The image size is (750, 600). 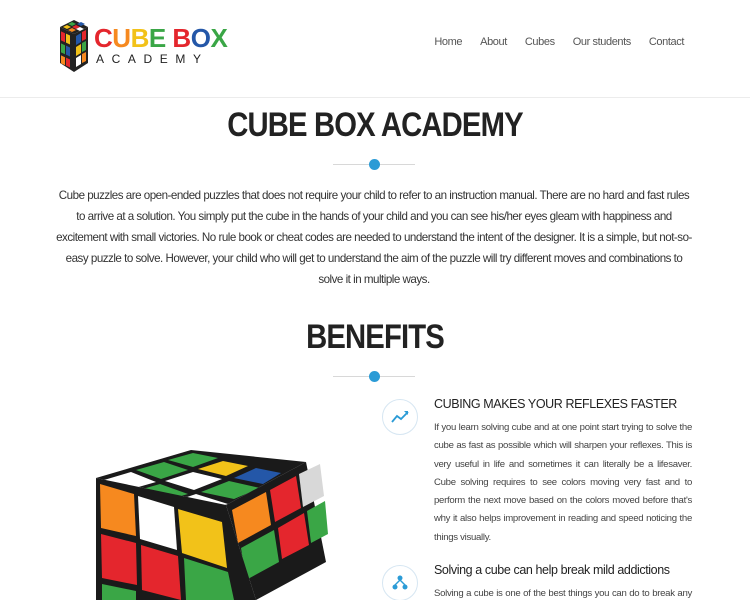 What do you see at coordinates (374, 165) in the screenshot?
I see `section-divider` at bounding box center [374, 165].